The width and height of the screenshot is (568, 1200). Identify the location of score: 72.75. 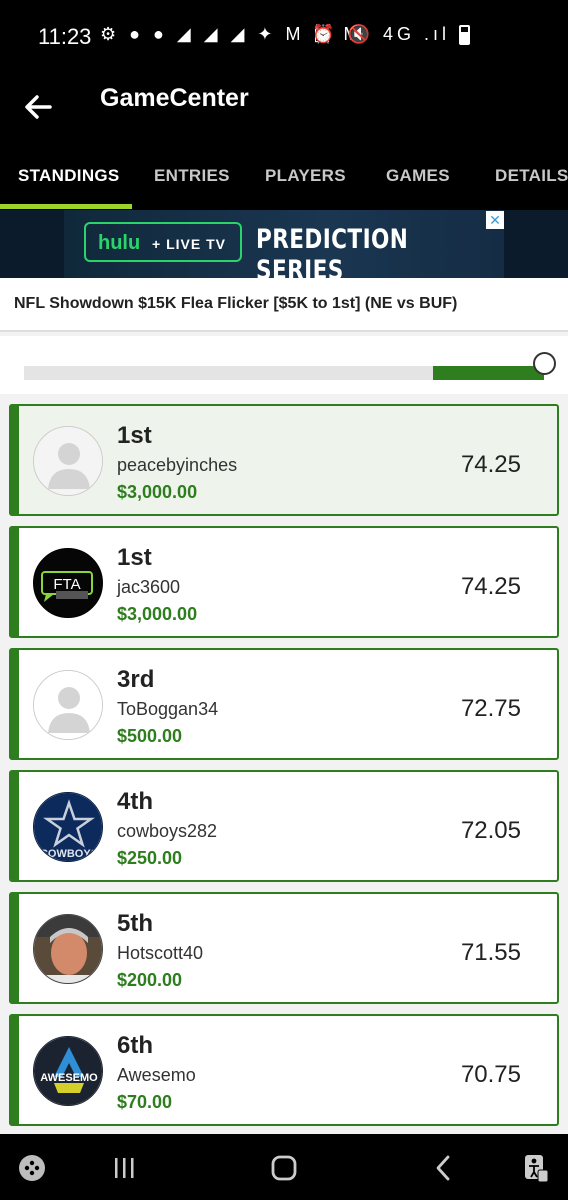
(490, 708).